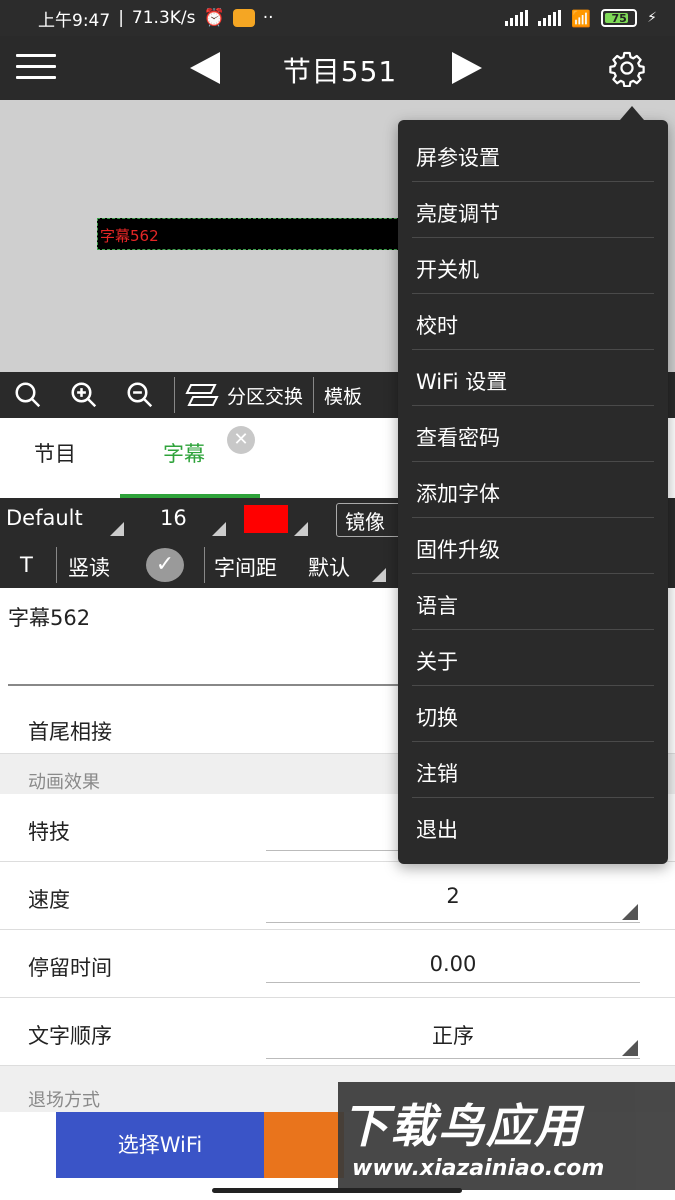  What do you see at coordinates (581, 18) in the screenshot?
I see `wifi-icon: 📶` at bounding box center [581, 18].